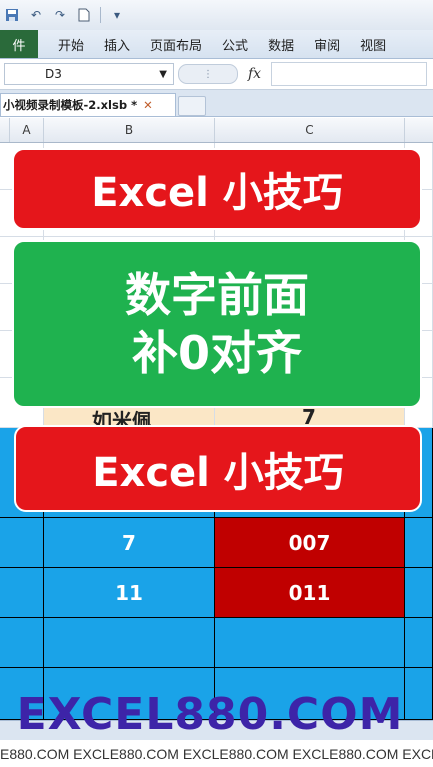 Image resolution: width=433 pixels, height=767 pixels. I want to click on workbook-tab: 小视频录制模板-2.xlsb * ✕, so click(88, 104).